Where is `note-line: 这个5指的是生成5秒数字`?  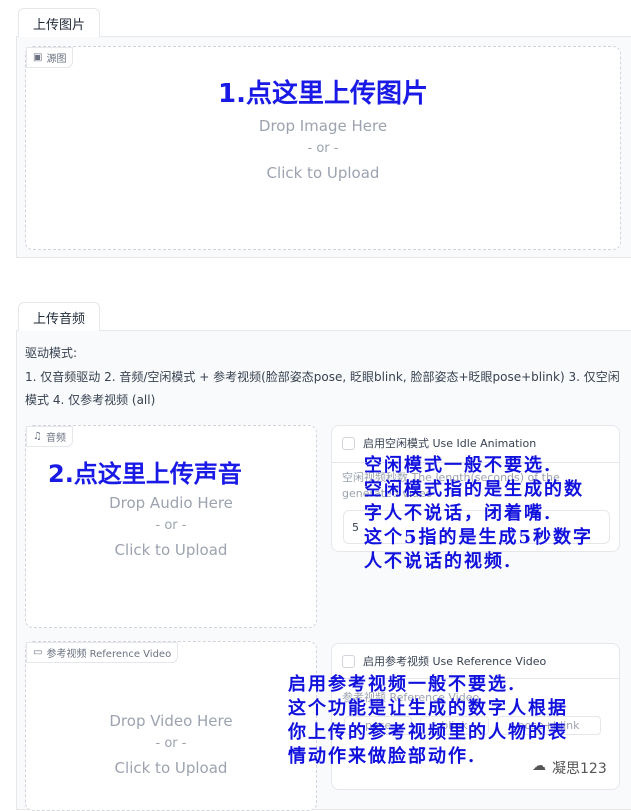 note-line: 这个5指的是生成5秒数字 is located at coordinates (479, 537).